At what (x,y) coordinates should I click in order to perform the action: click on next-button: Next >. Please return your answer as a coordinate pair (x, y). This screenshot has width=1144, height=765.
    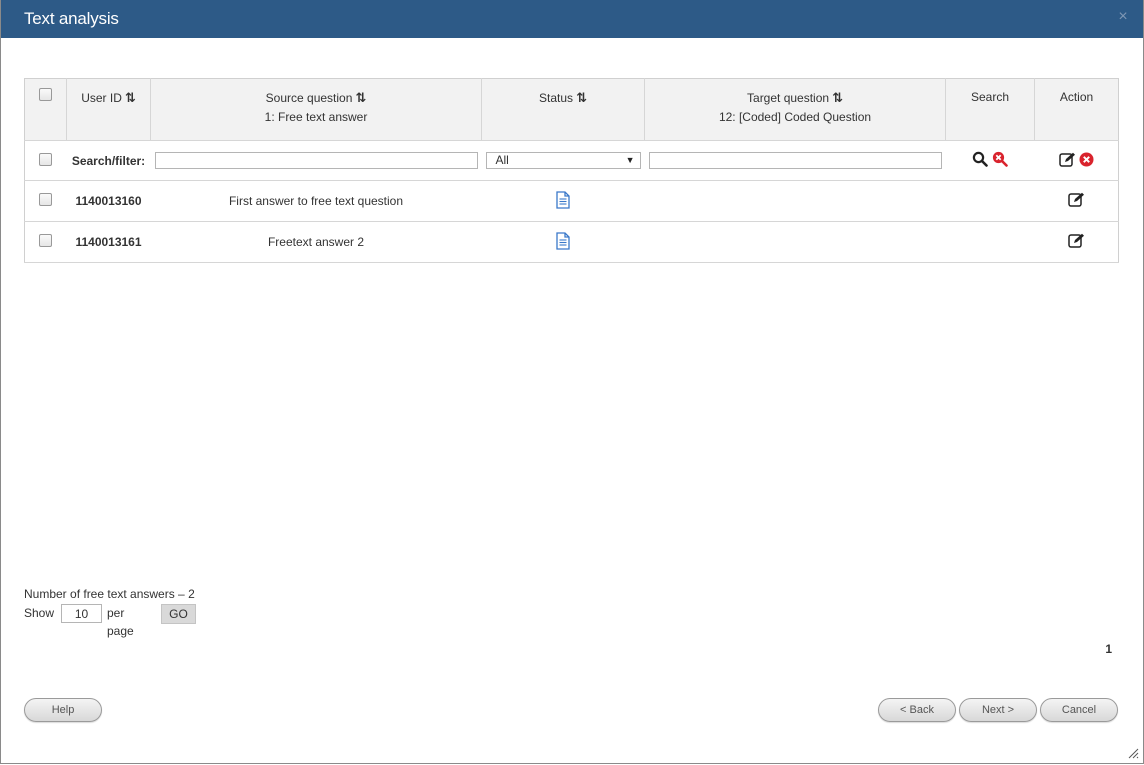
    Looking at the image, I should click on (998, 710).